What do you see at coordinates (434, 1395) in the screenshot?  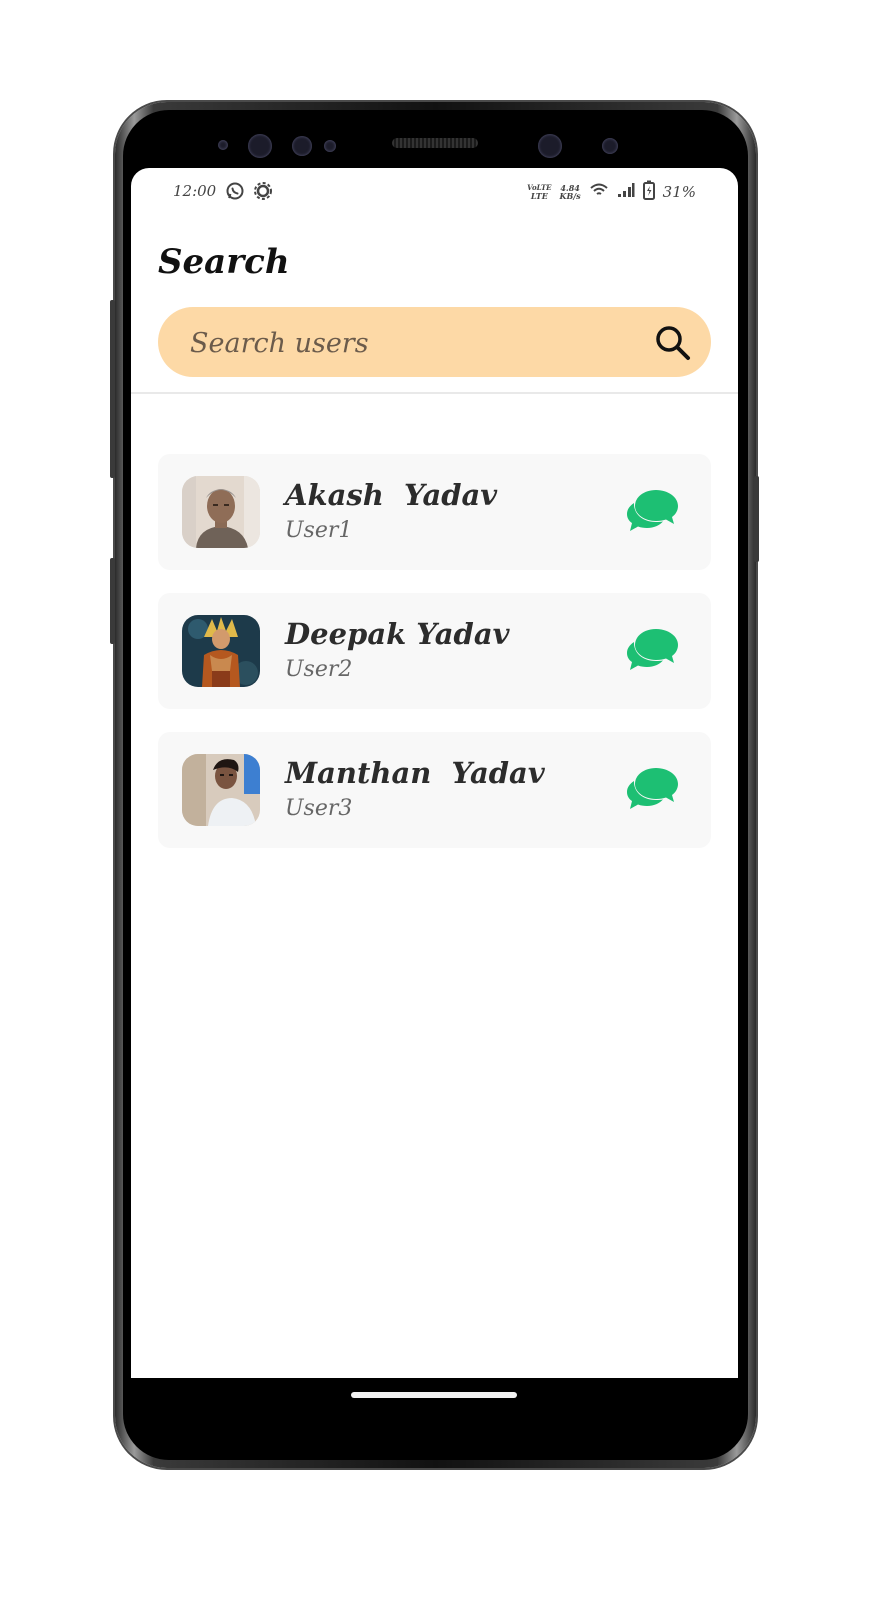 I see `home-indicator` at bounding box center [434, 1395].